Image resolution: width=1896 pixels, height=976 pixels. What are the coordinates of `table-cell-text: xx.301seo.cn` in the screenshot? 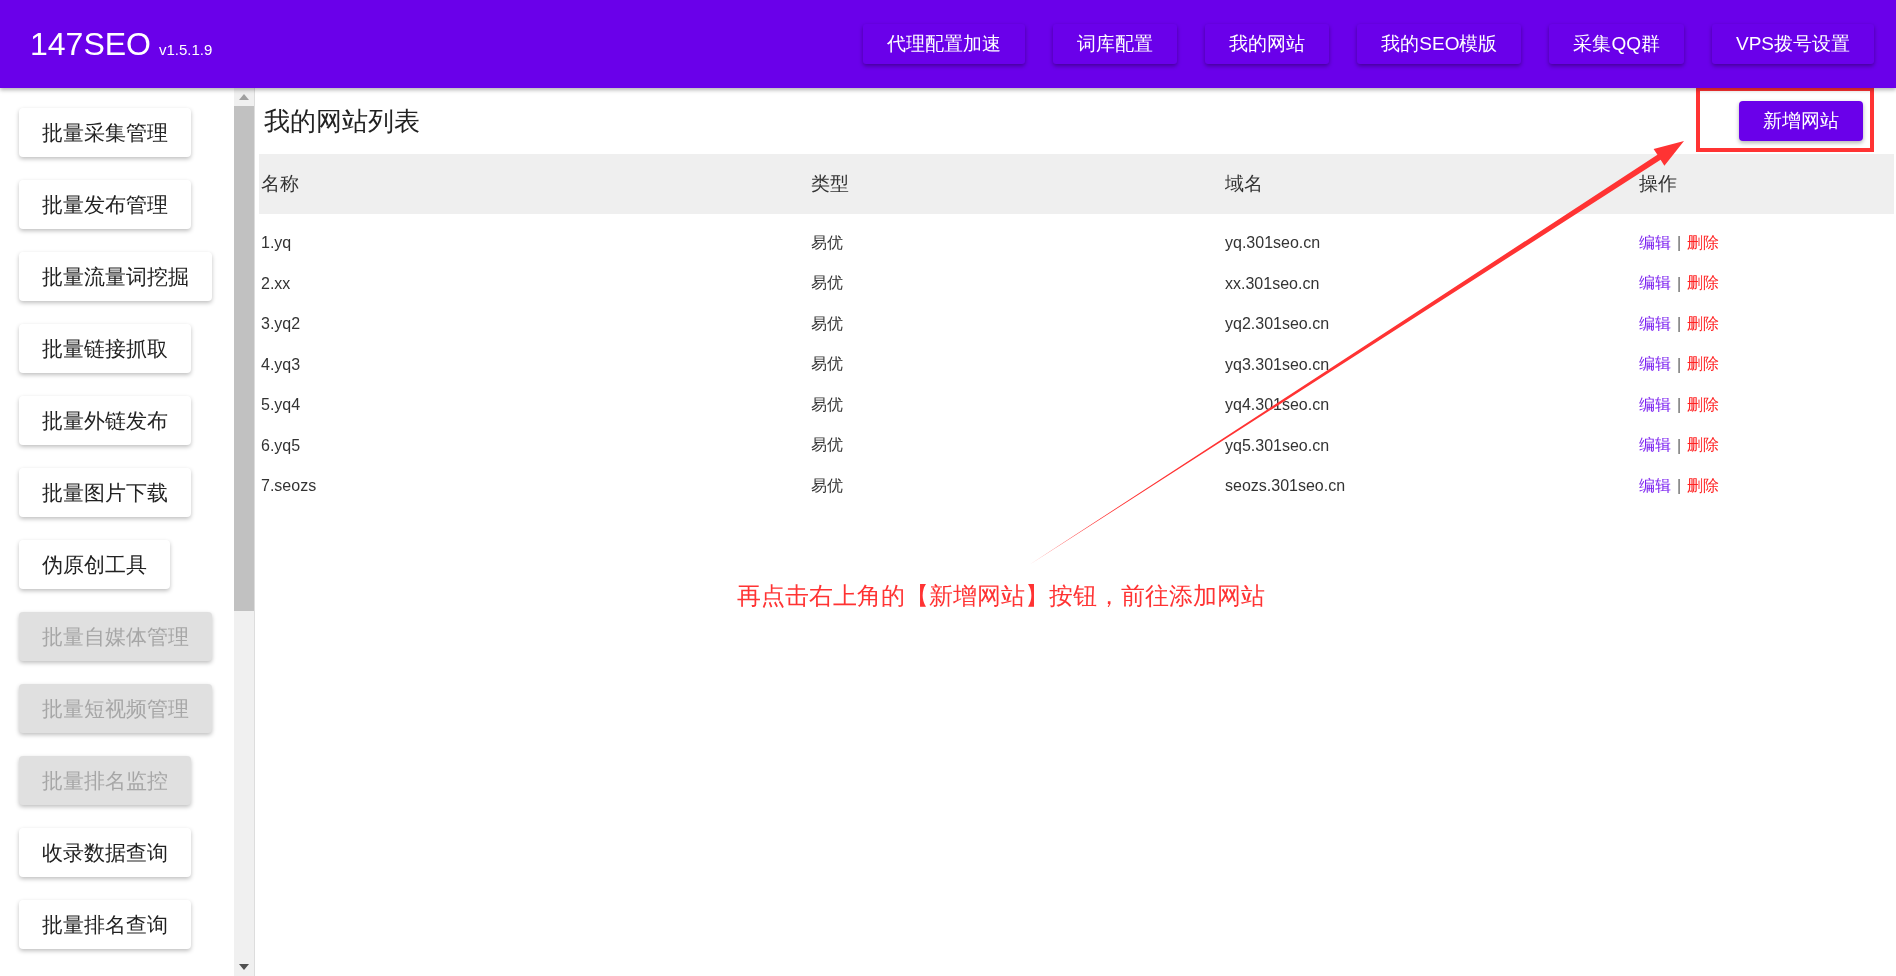 It's located at (1272, 283).